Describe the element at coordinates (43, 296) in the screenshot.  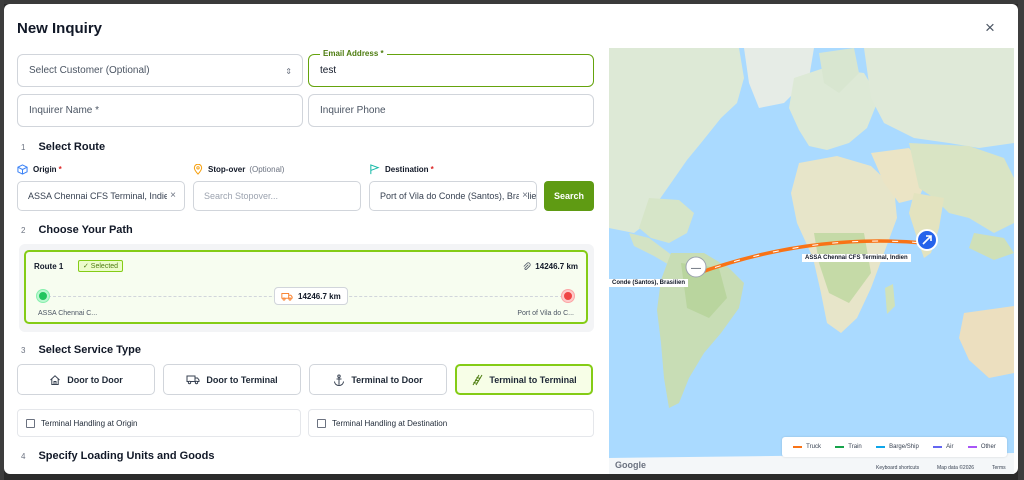
I see `route-start-dot` at that location.